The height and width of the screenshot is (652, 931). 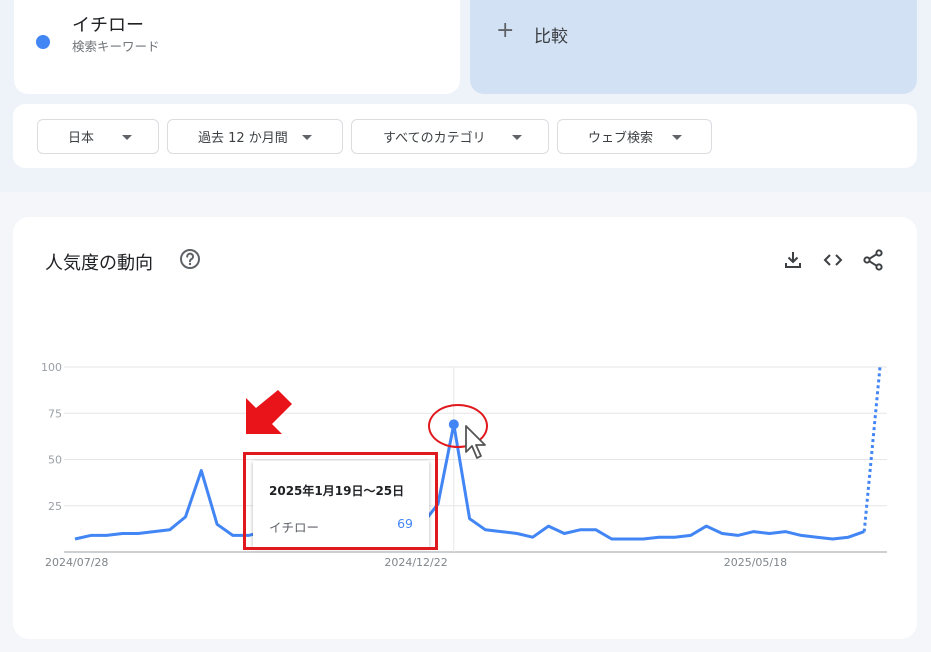 I want to click on x-tick-label: 2024/12/22, so click(x=415, y=562).